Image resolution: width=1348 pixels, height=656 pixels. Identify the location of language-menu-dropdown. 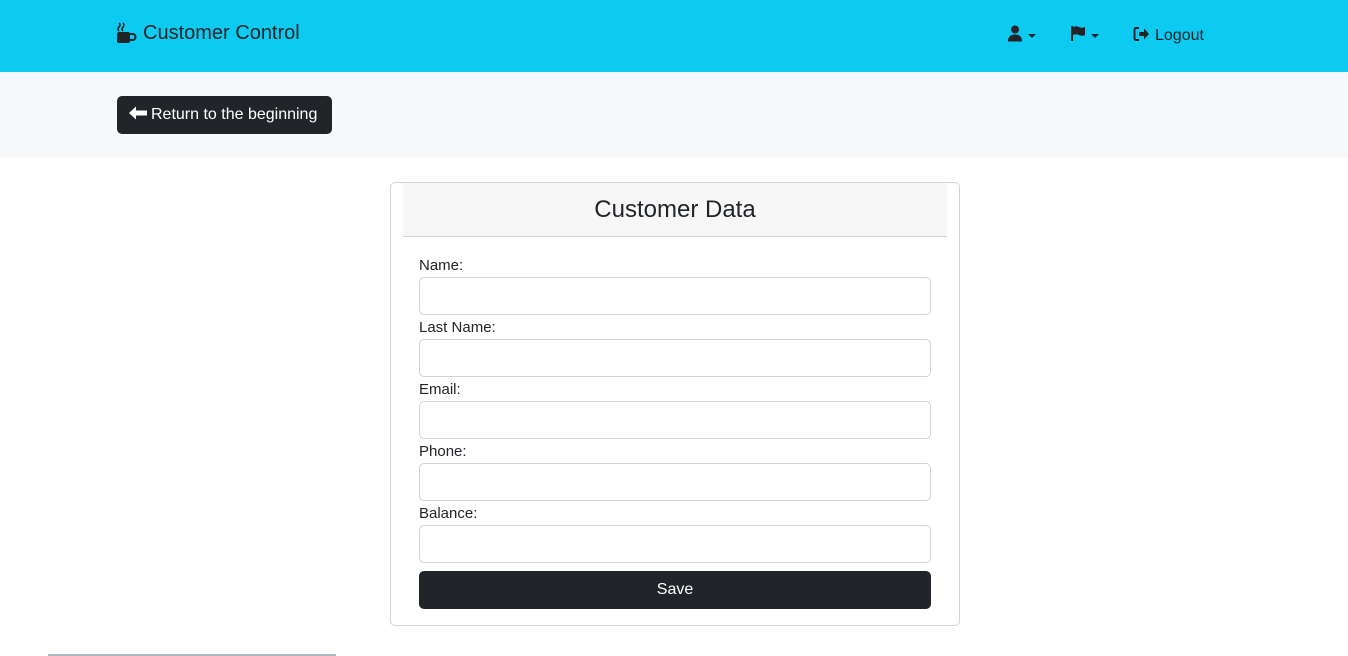
(1084, 36).